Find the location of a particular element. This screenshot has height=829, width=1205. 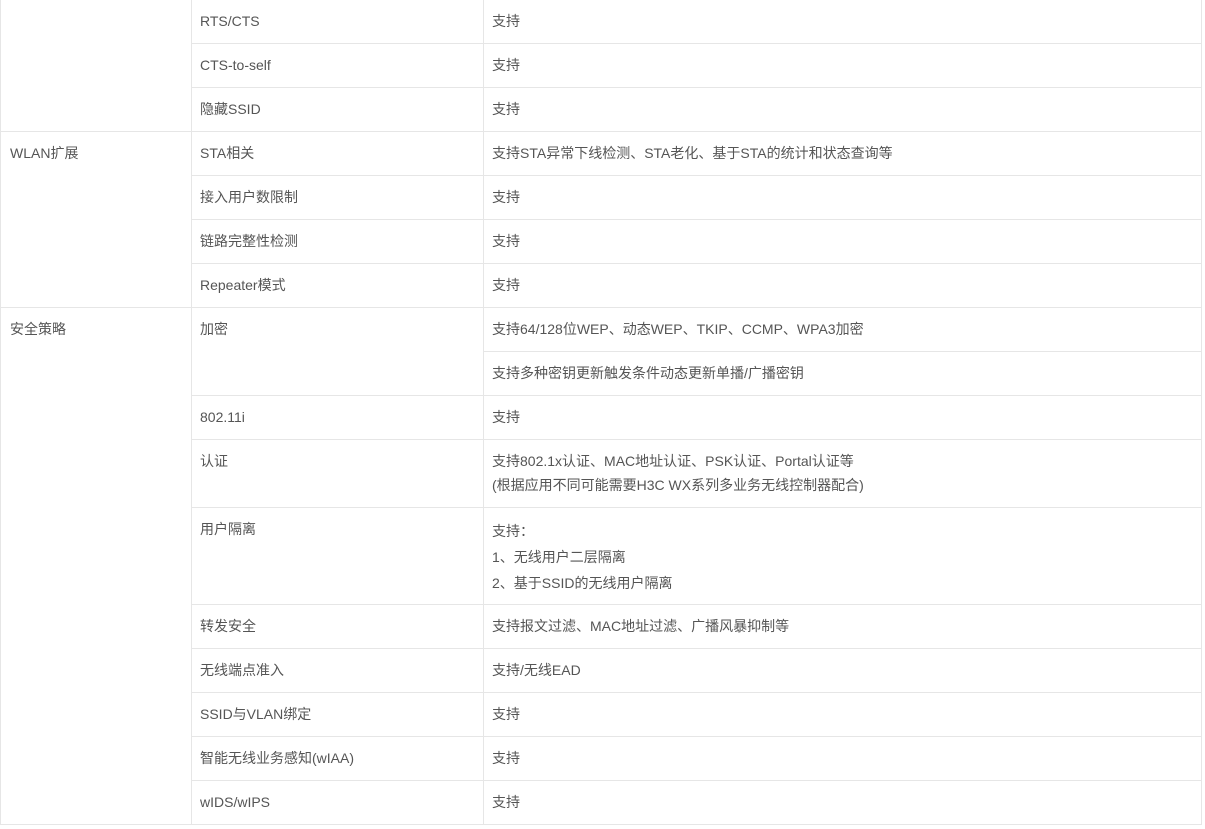

category-cell is located at coordinates (96, 66).